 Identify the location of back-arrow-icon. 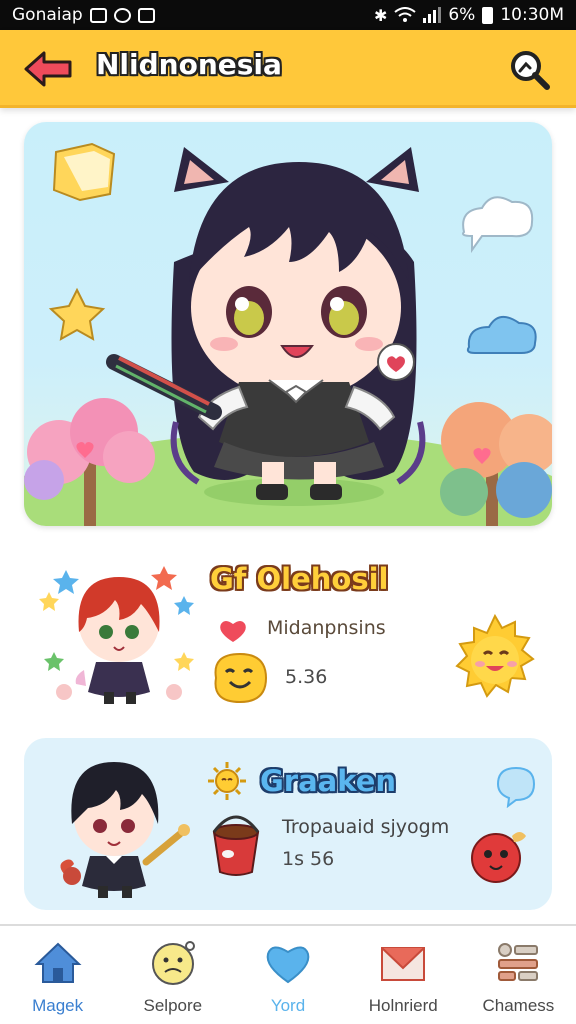
(48, 69).